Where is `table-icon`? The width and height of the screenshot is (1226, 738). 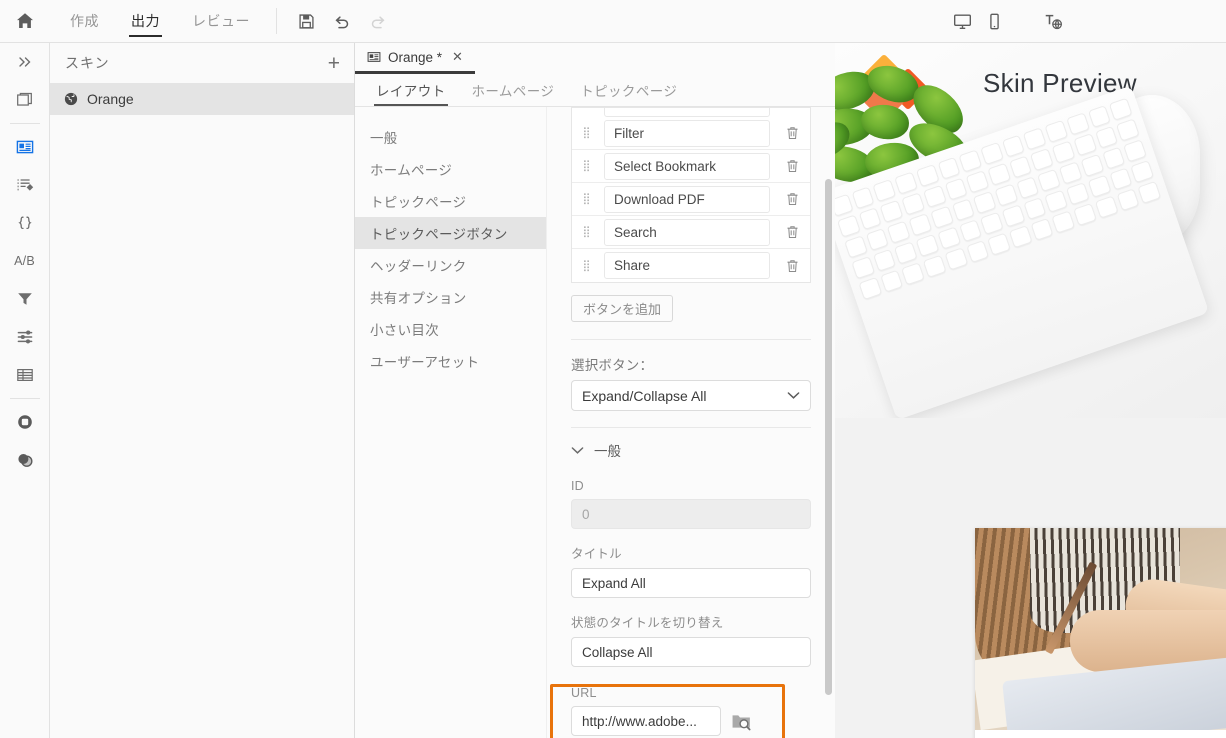 table-icon is located at coordinates (25, 375).